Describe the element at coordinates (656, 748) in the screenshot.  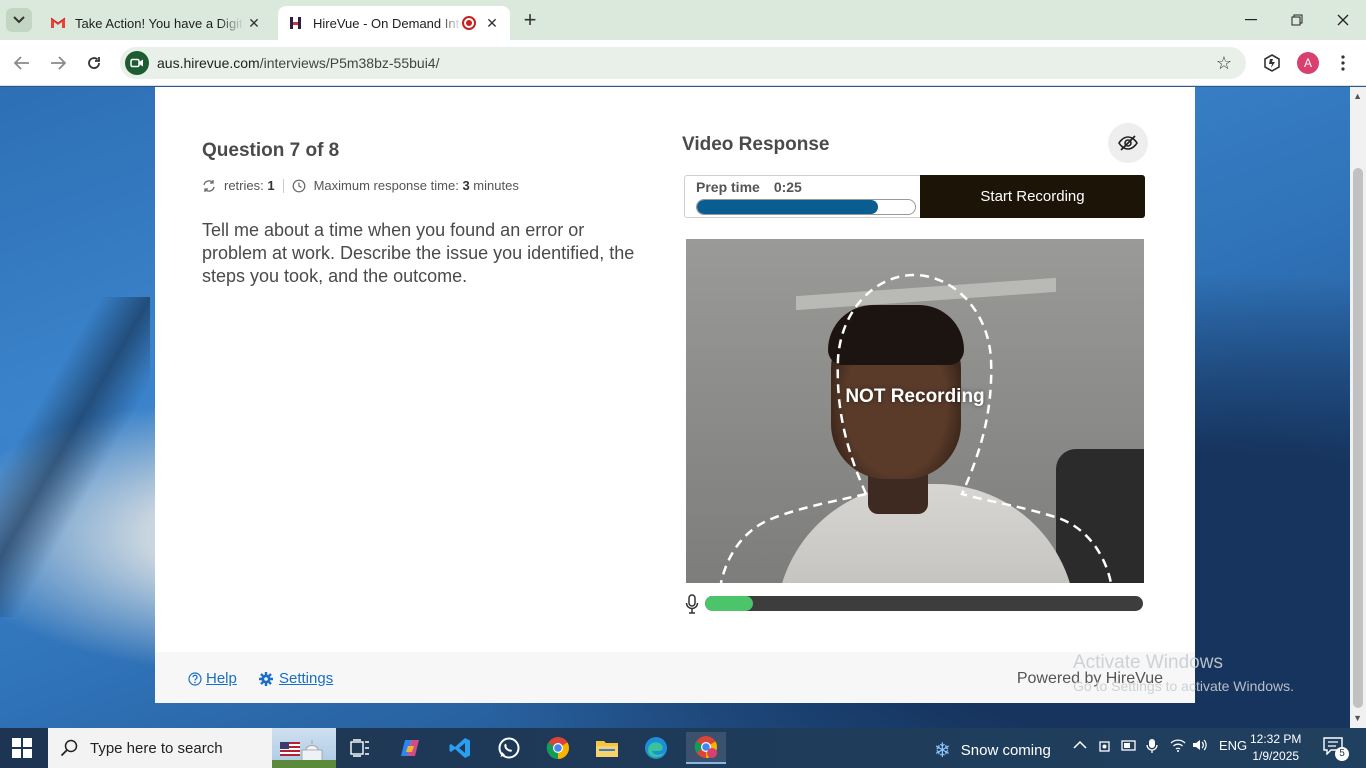
I see `edge-button` at that location.